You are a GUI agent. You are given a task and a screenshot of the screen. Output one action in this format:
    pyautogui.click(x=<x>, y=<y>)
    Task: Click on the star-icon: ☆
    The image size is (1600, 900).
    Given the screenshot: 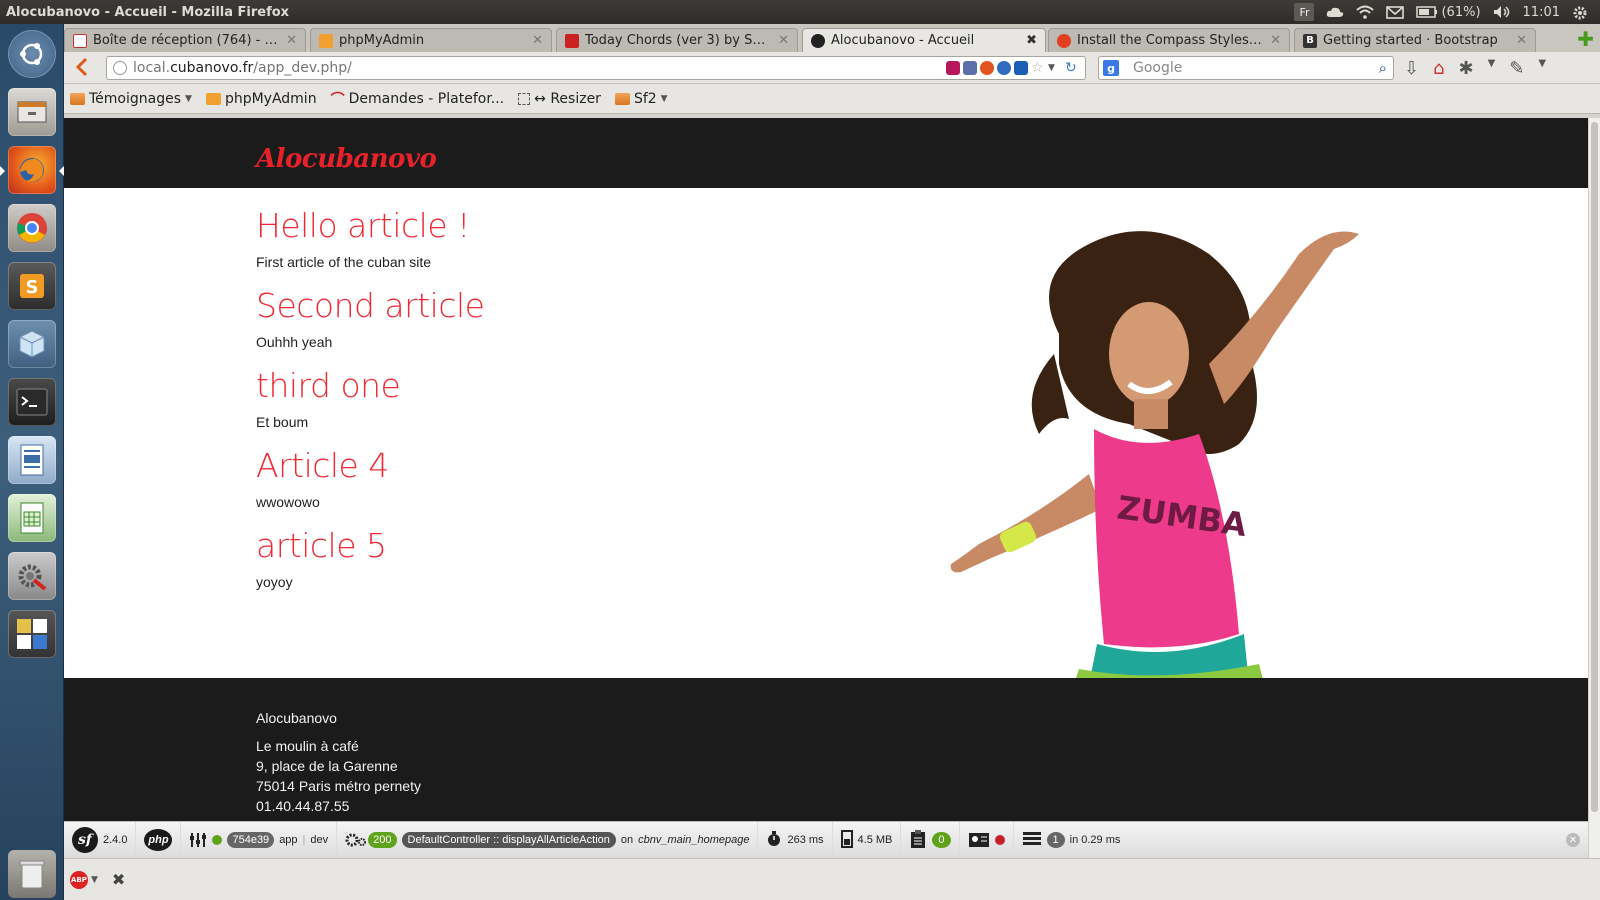 What is the action you would take?
    pyautogui.click(x=1038, y=68)
    